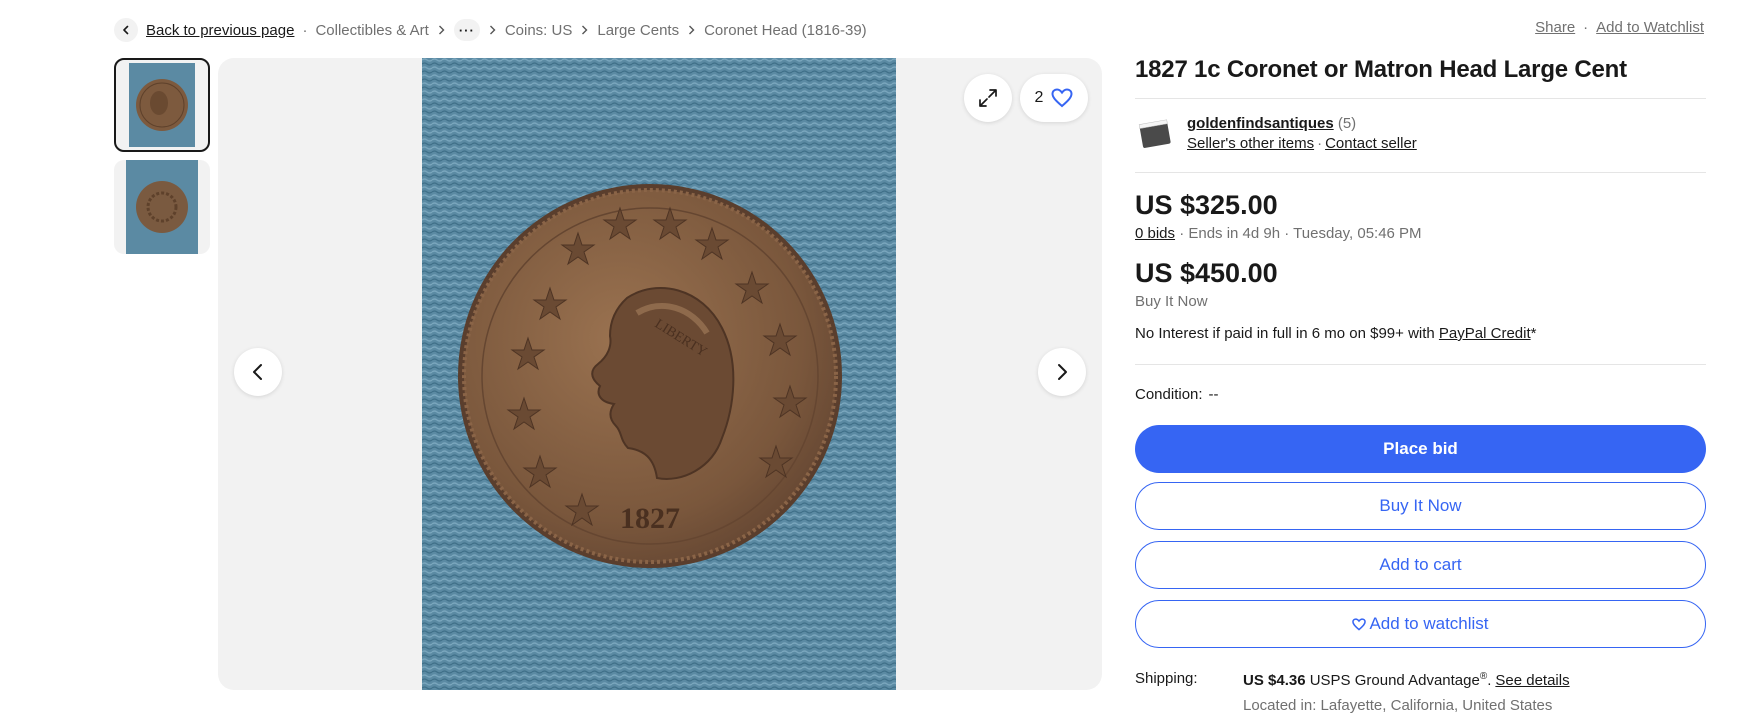  What do you see at coordinates (1298, 233) in the screenshot?
I see `auction-end-time: · Ends in 4d 9h · Tuesday, 05:46 PM` at bounding box center [1298, 233].